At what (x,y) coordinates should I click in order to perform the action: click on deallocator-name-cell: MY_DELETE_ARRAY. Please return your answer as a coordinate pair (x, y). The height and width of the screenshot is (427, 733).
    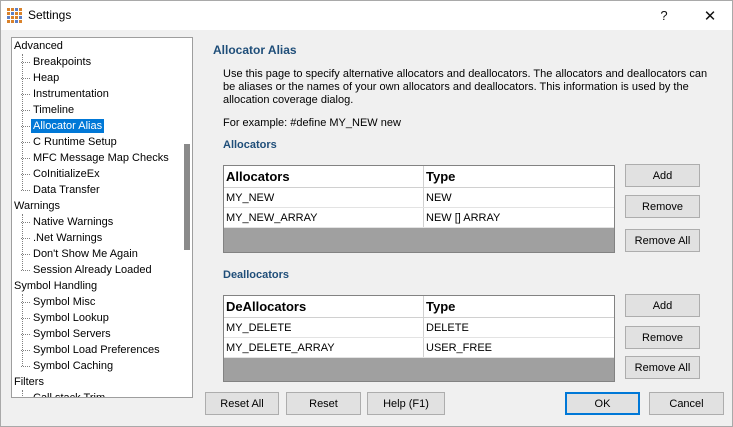
    Looking at the image, I should click on (324, 347).